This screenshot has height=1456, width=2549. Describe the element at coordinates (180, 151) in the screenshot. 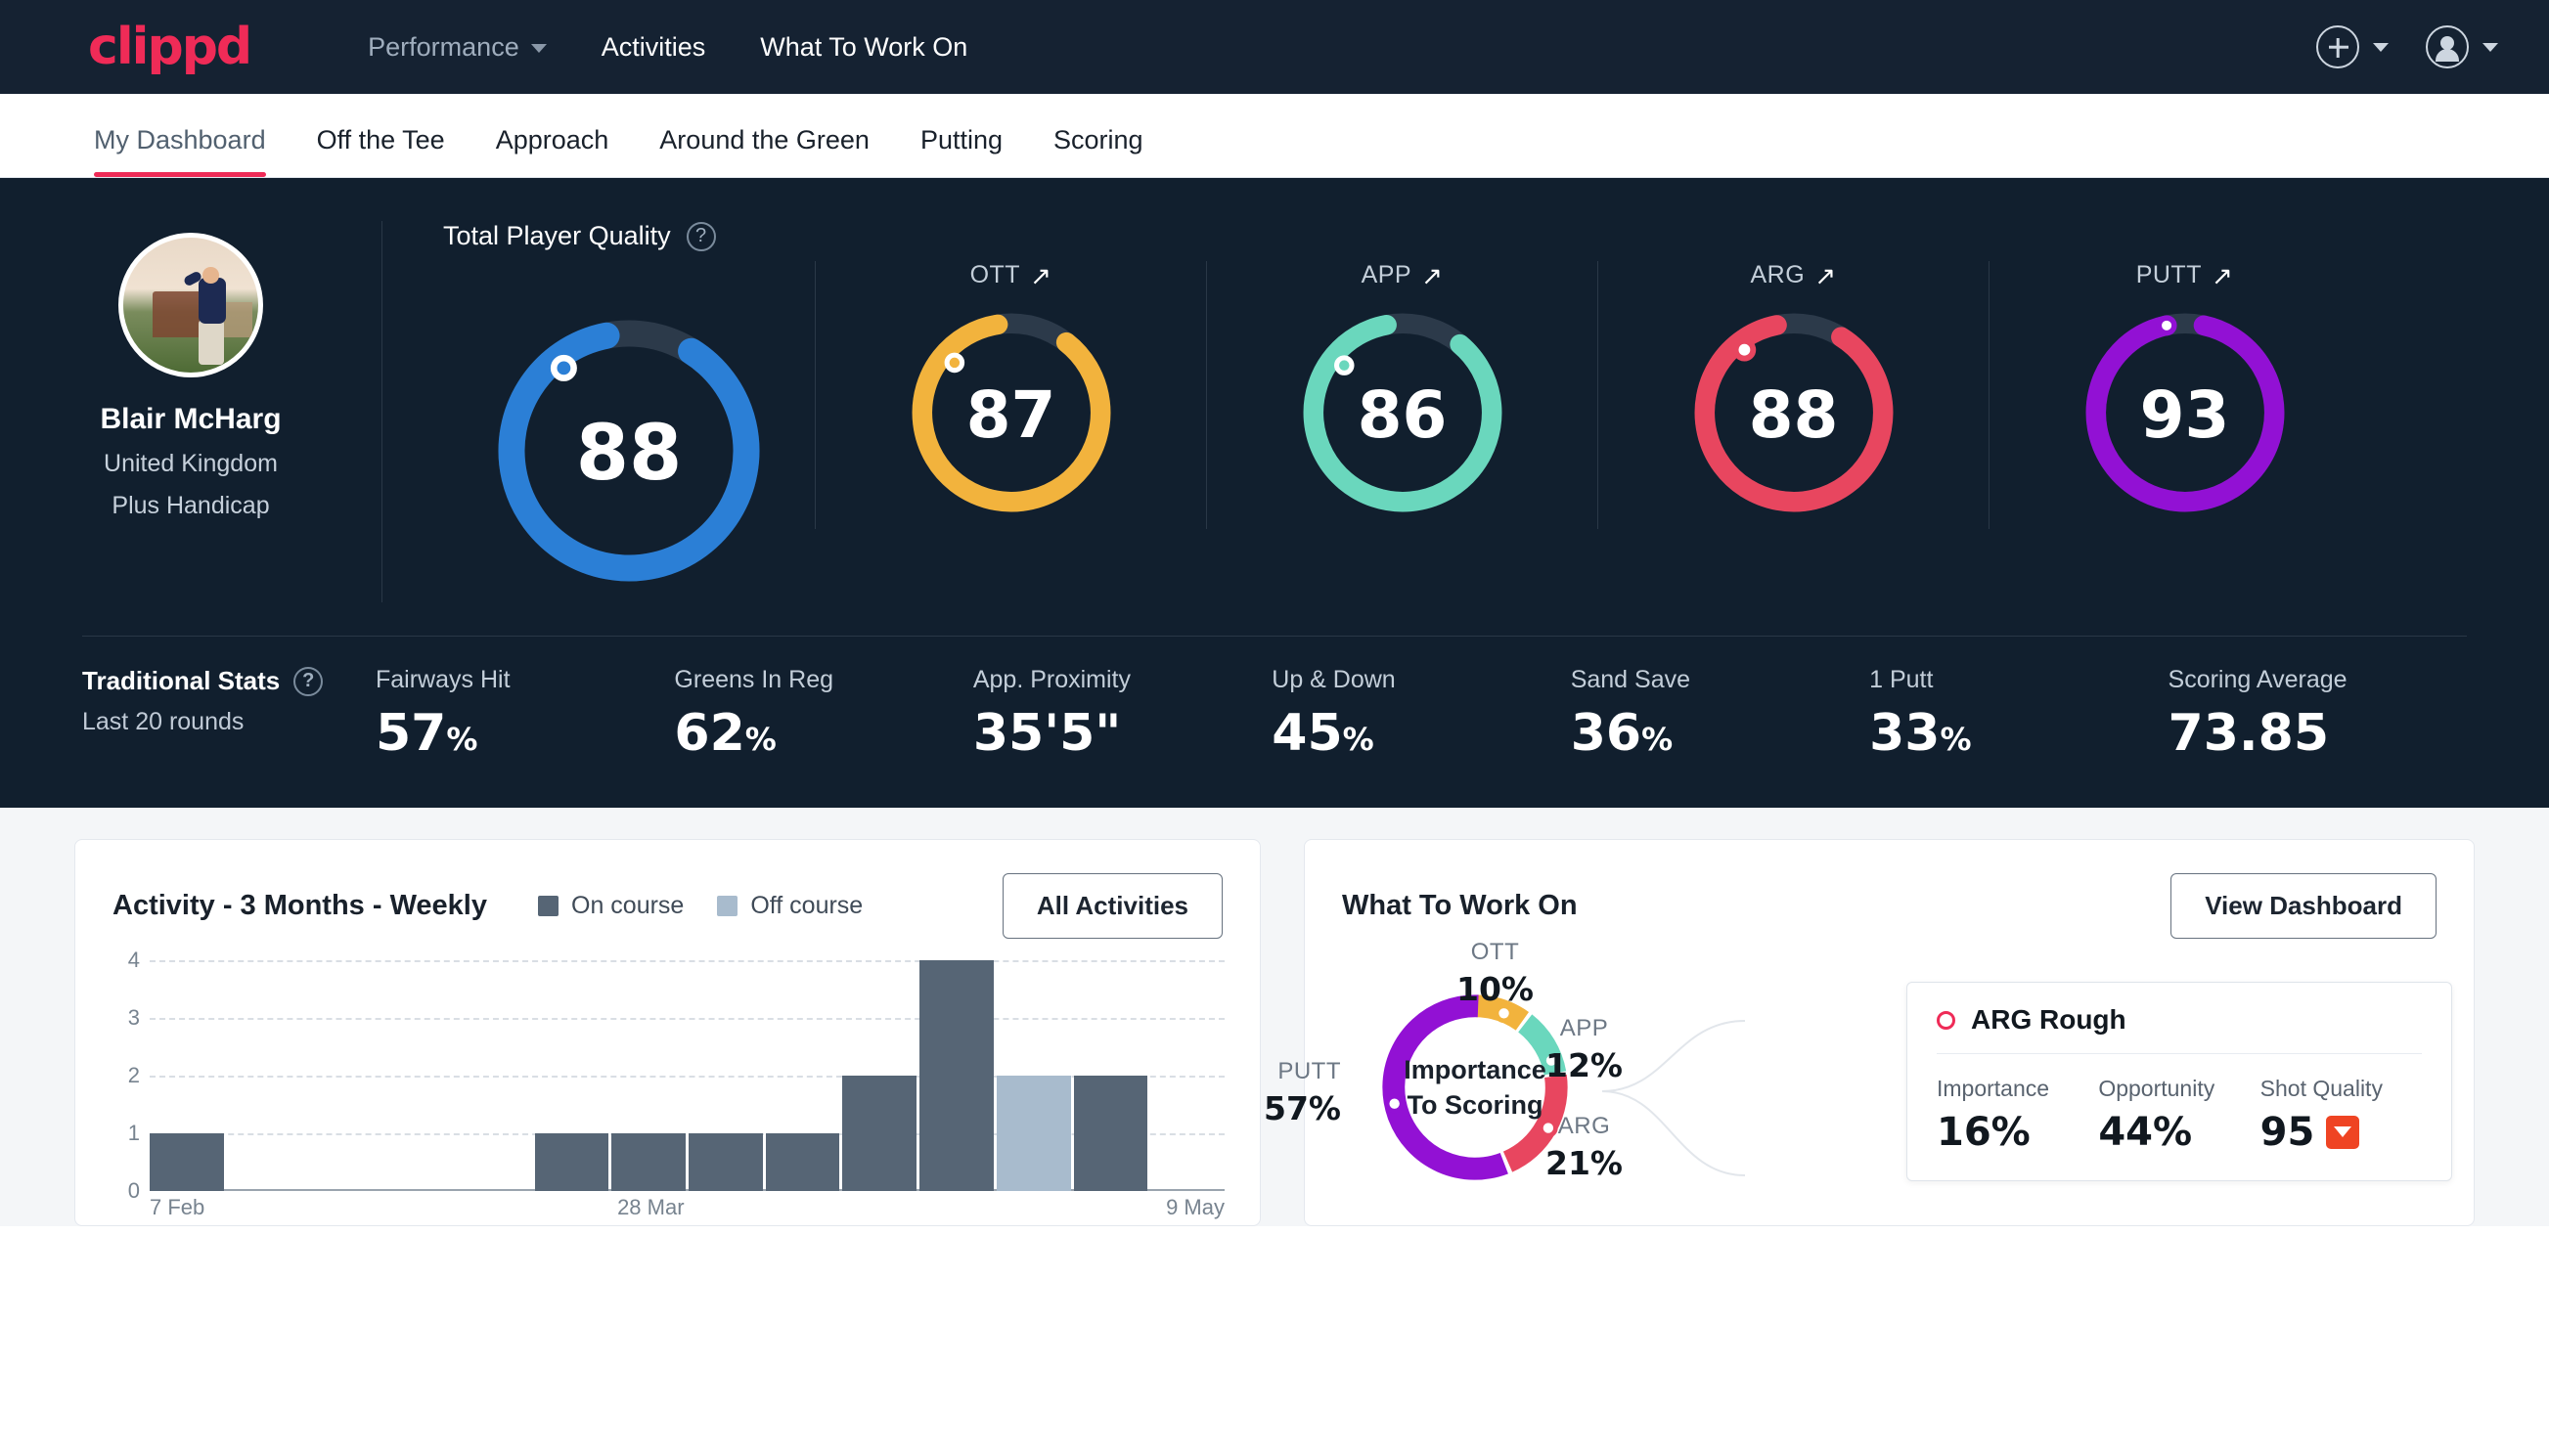

I see `tab-my-dashboard: My Dashboard` at that location.